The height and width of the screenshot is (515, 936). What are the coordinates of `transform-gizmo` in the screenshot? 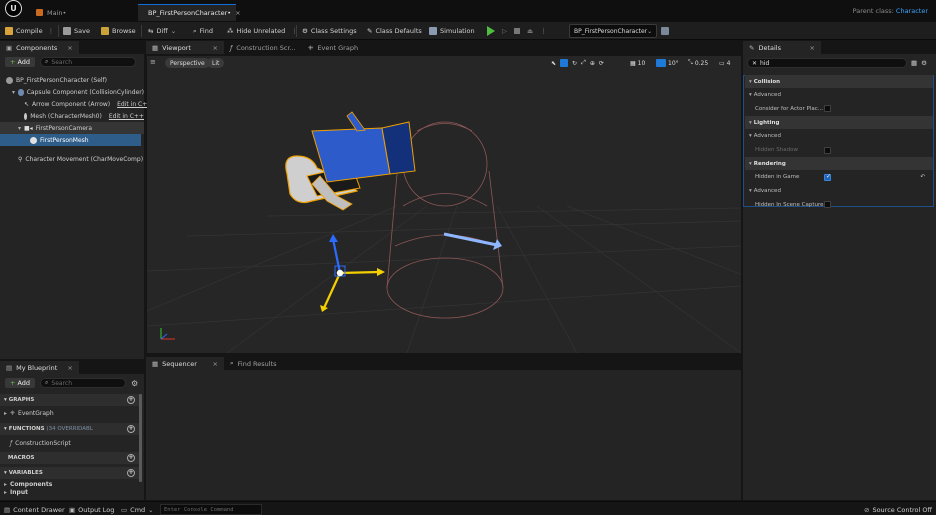 It's located at (352, 273).